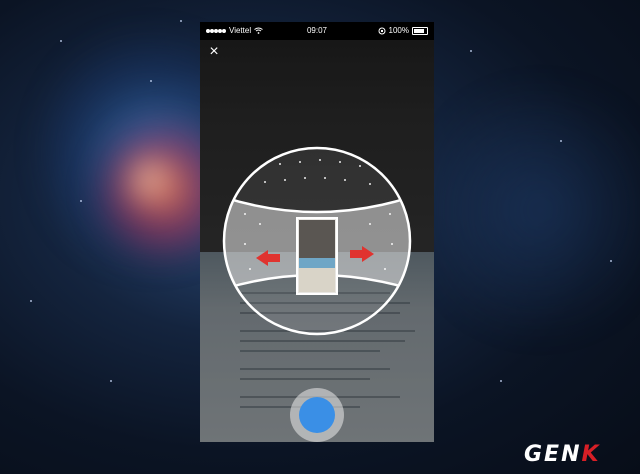 The width and height of the screenshot is (640, 474). Describe the element at coordinates (382, 30) in the screenshot. I see `rotation-lock-icon` at that location.